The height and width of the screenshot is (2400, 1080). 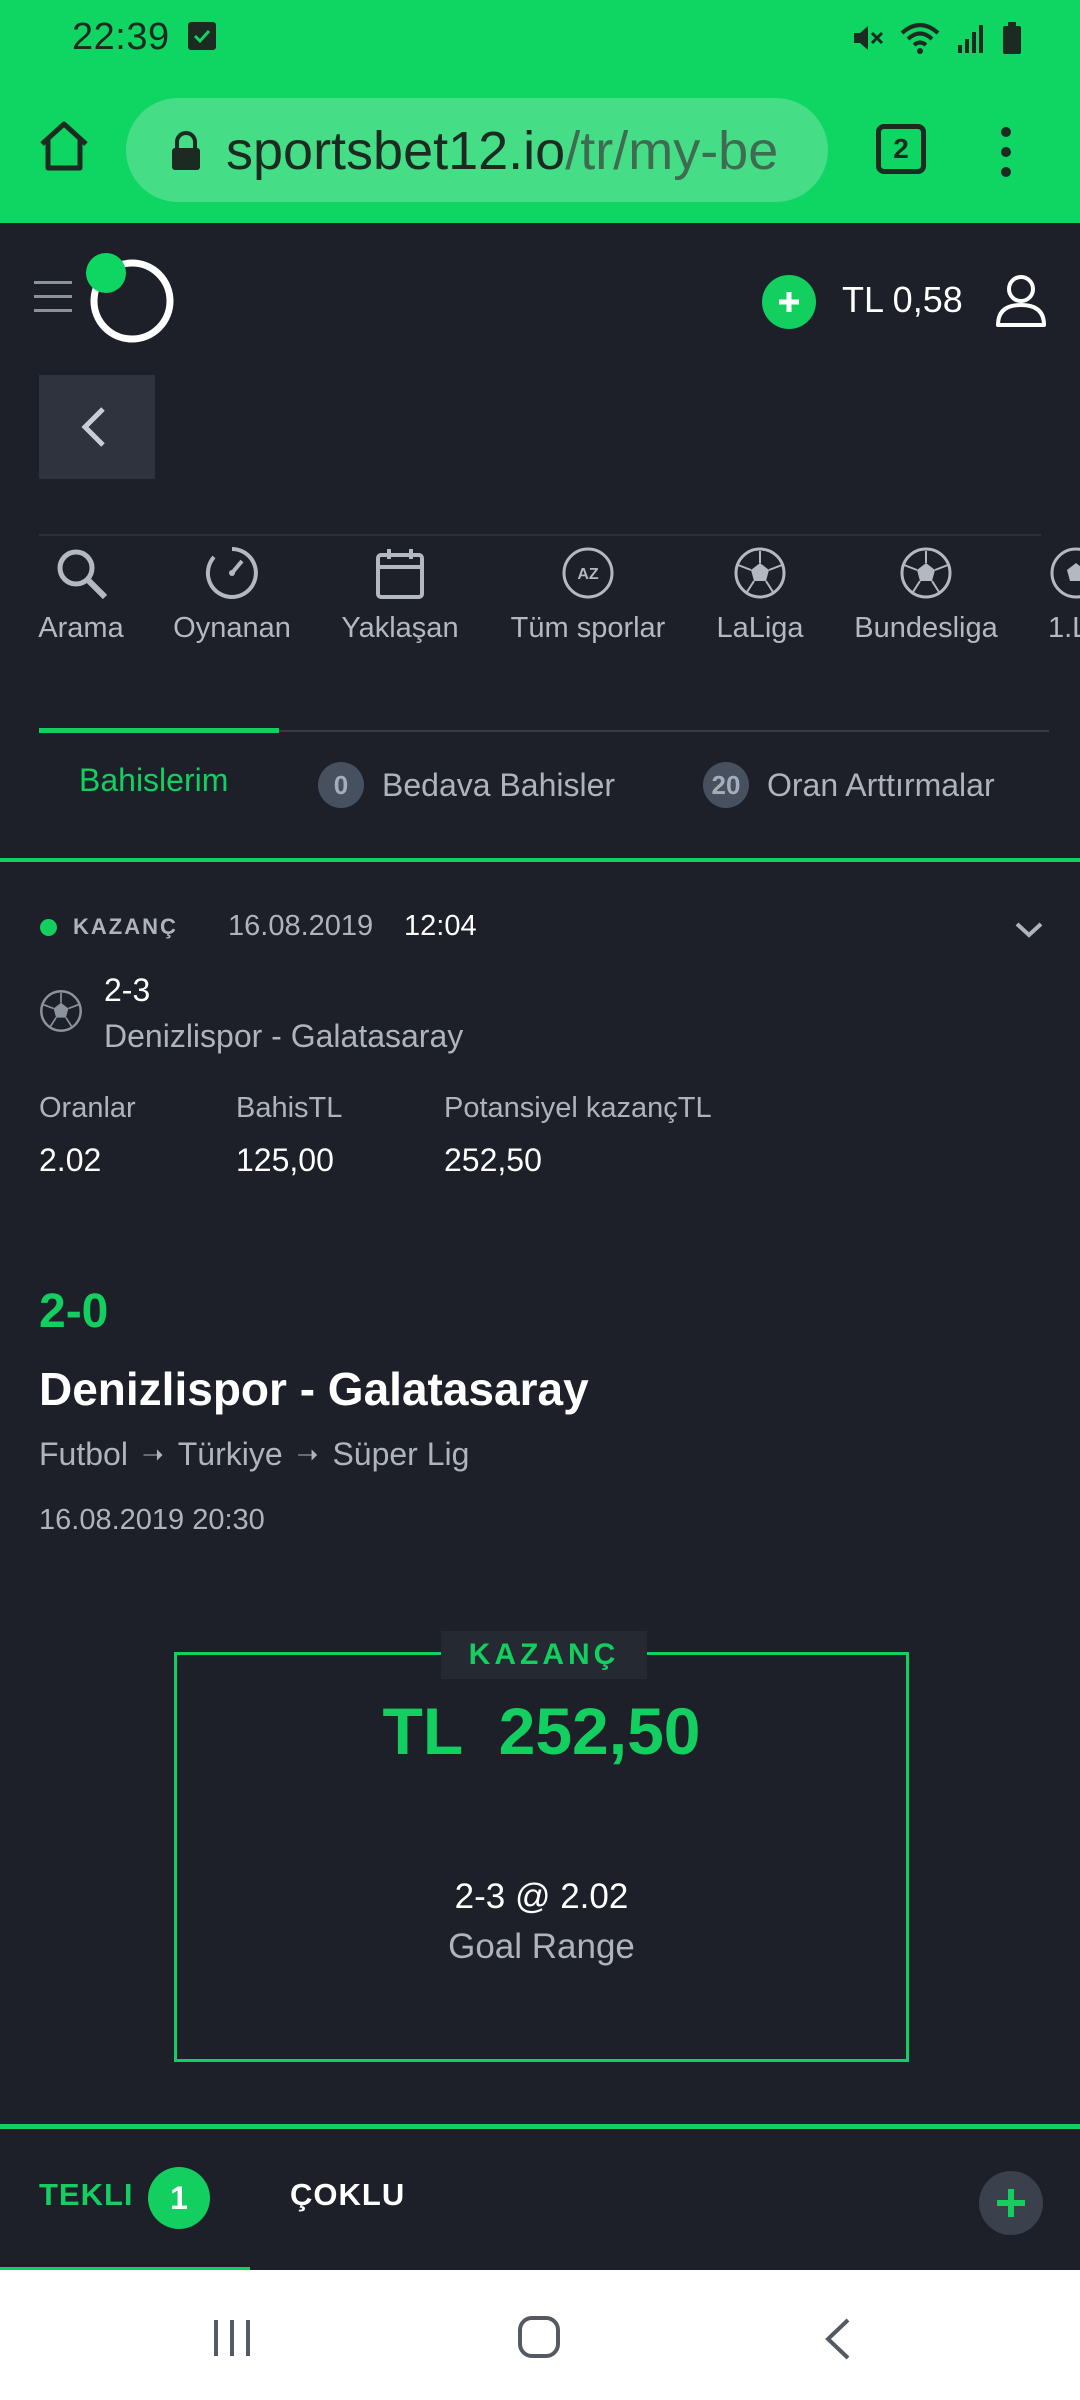 I want to click on battery-icon, so click(x=1012, y=38).